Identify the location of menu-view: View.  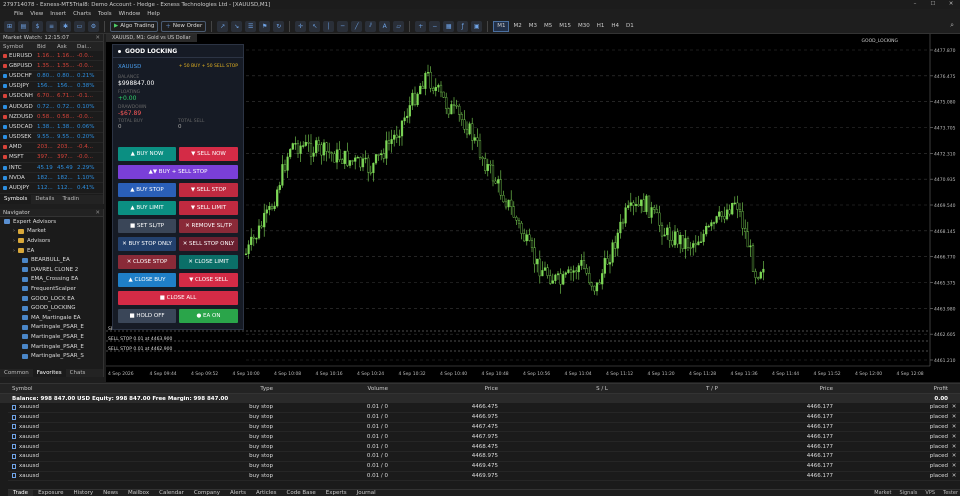
(36, 14).